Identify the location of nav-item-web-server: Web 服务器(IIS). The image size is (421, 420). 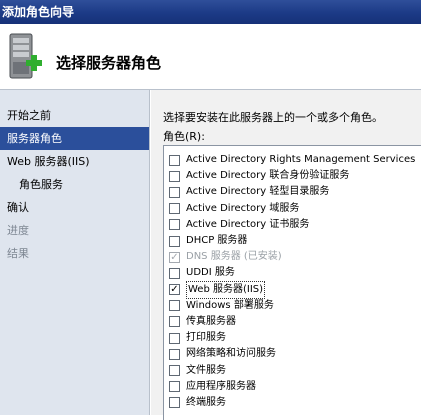
(74, 161).